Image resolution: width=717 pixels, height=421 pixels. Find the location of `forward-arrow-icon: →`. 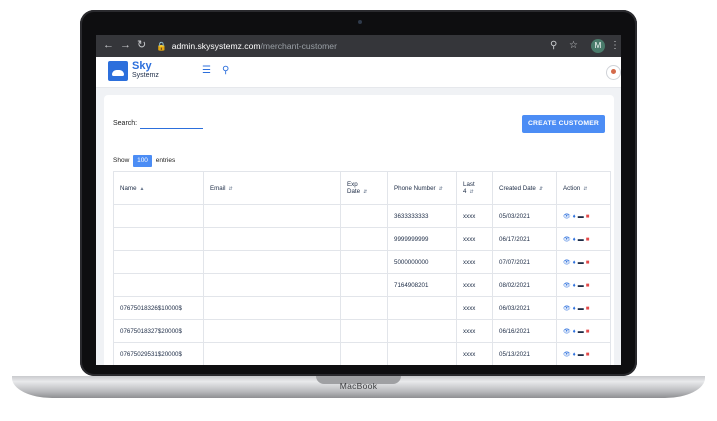

forward-arrow-icon: → is located at coordinates (125, 45).